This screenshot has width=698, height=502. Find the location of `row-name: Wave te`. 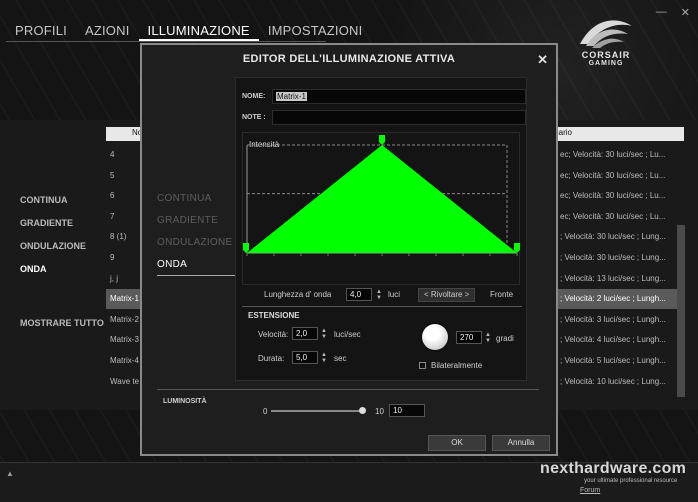

row-name: Wave te is located at coordinates (125, 381).